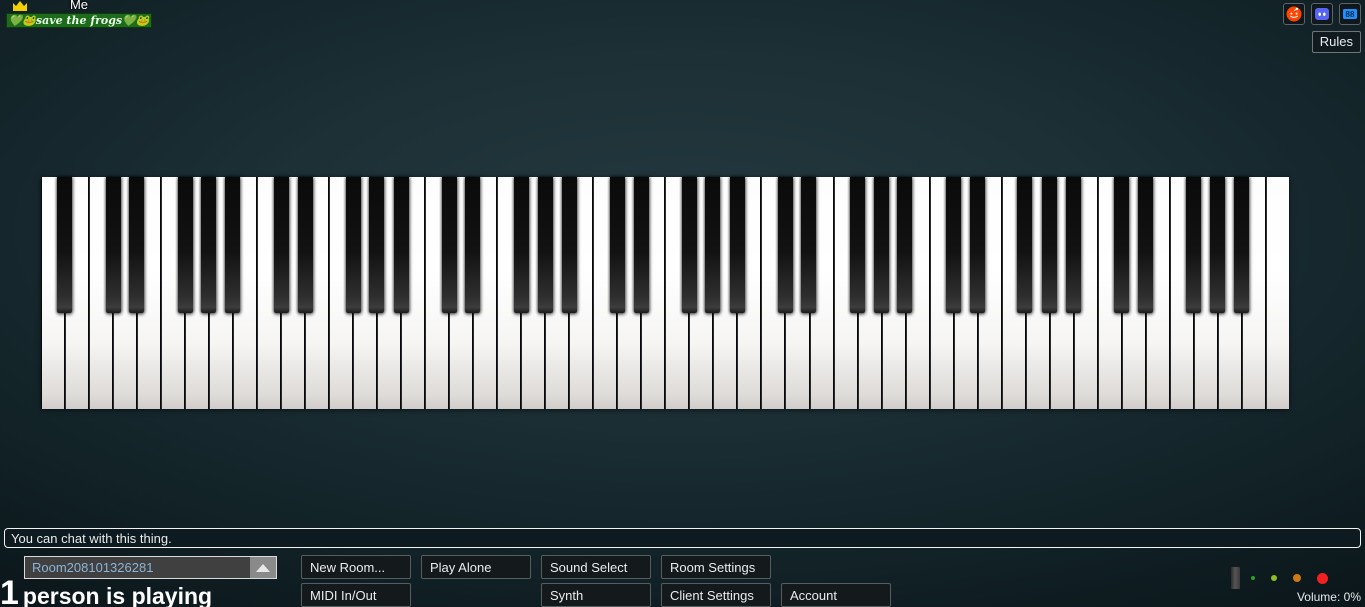  Describe the element at coordinates (9, 590) in the screenshot. I see `player-count-number: 1` at that location.